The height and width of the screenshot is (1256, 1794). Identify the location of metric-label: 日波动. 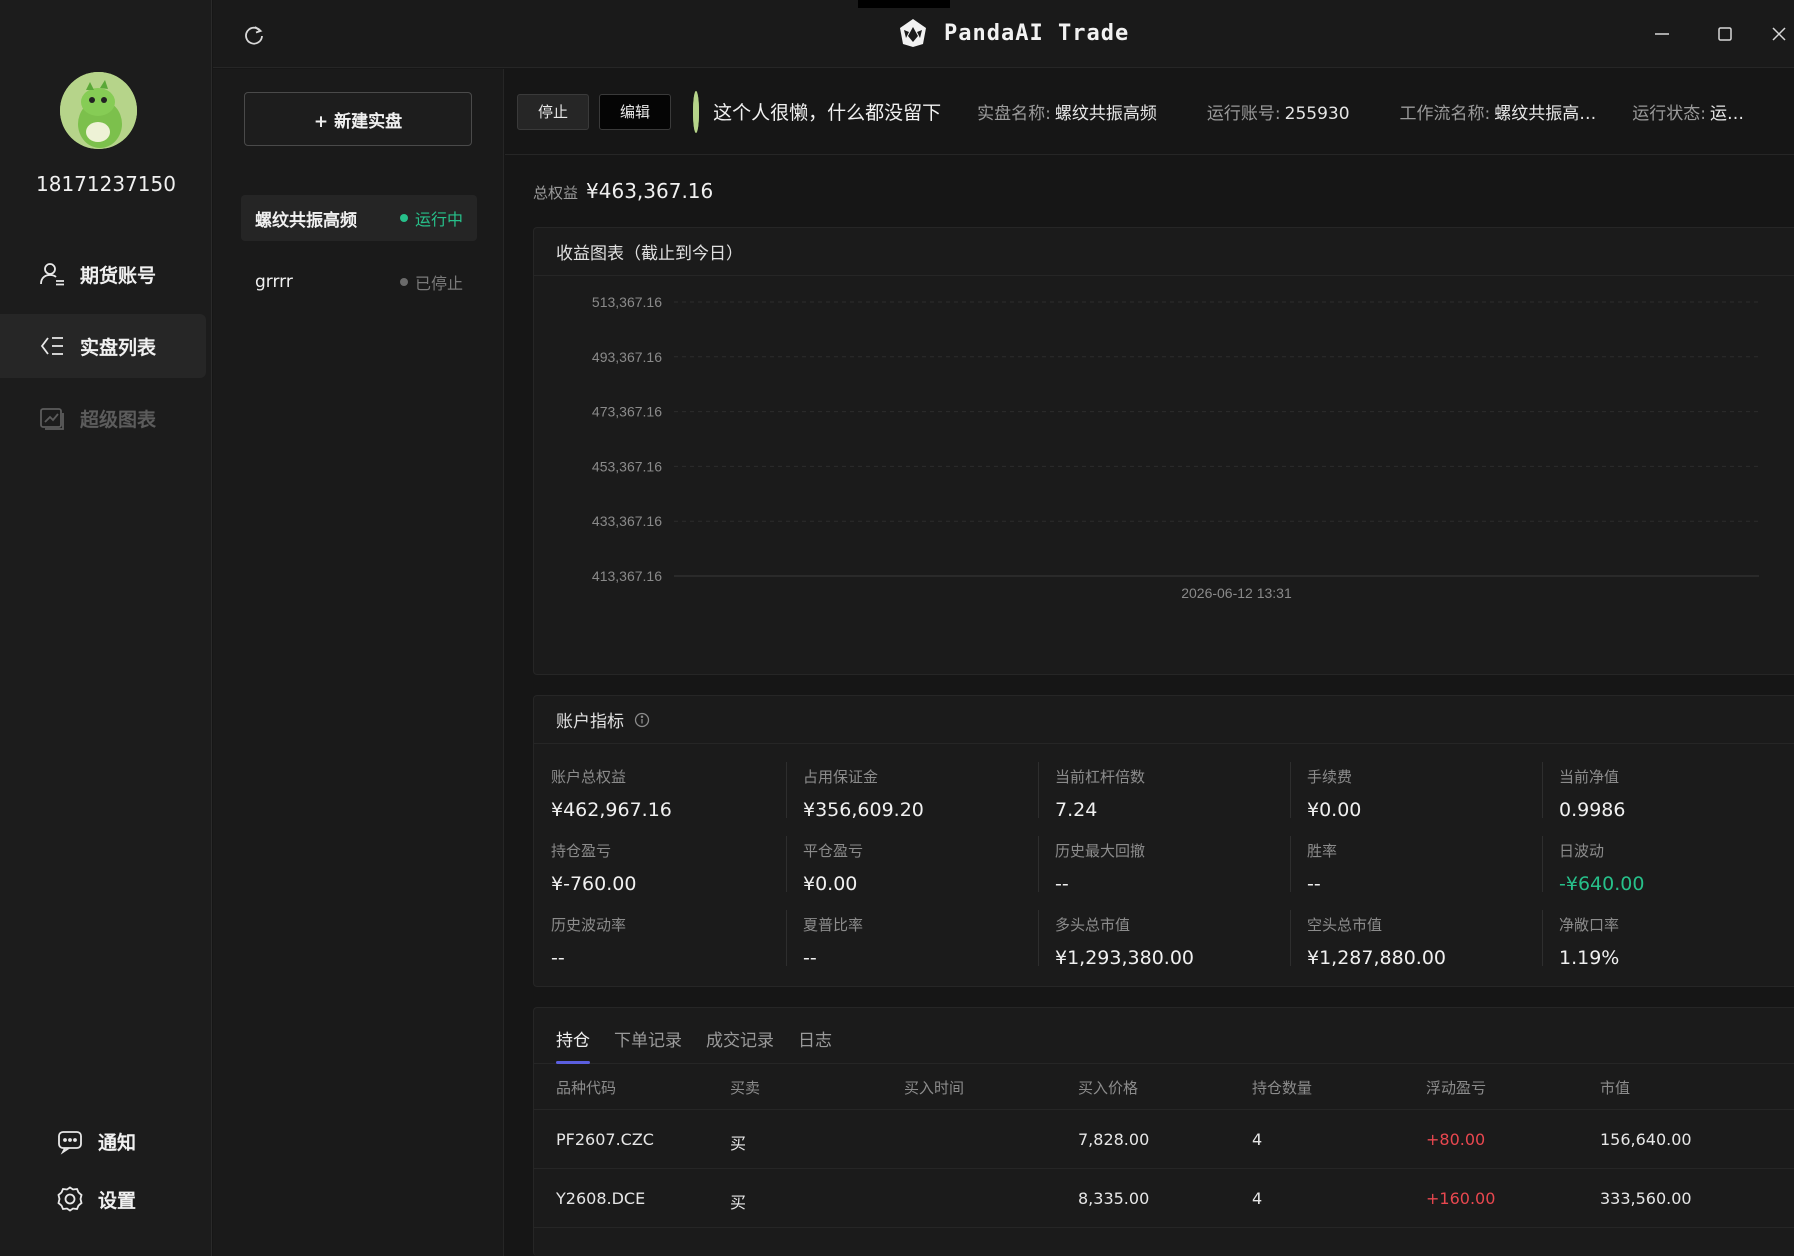
(1582, 851).